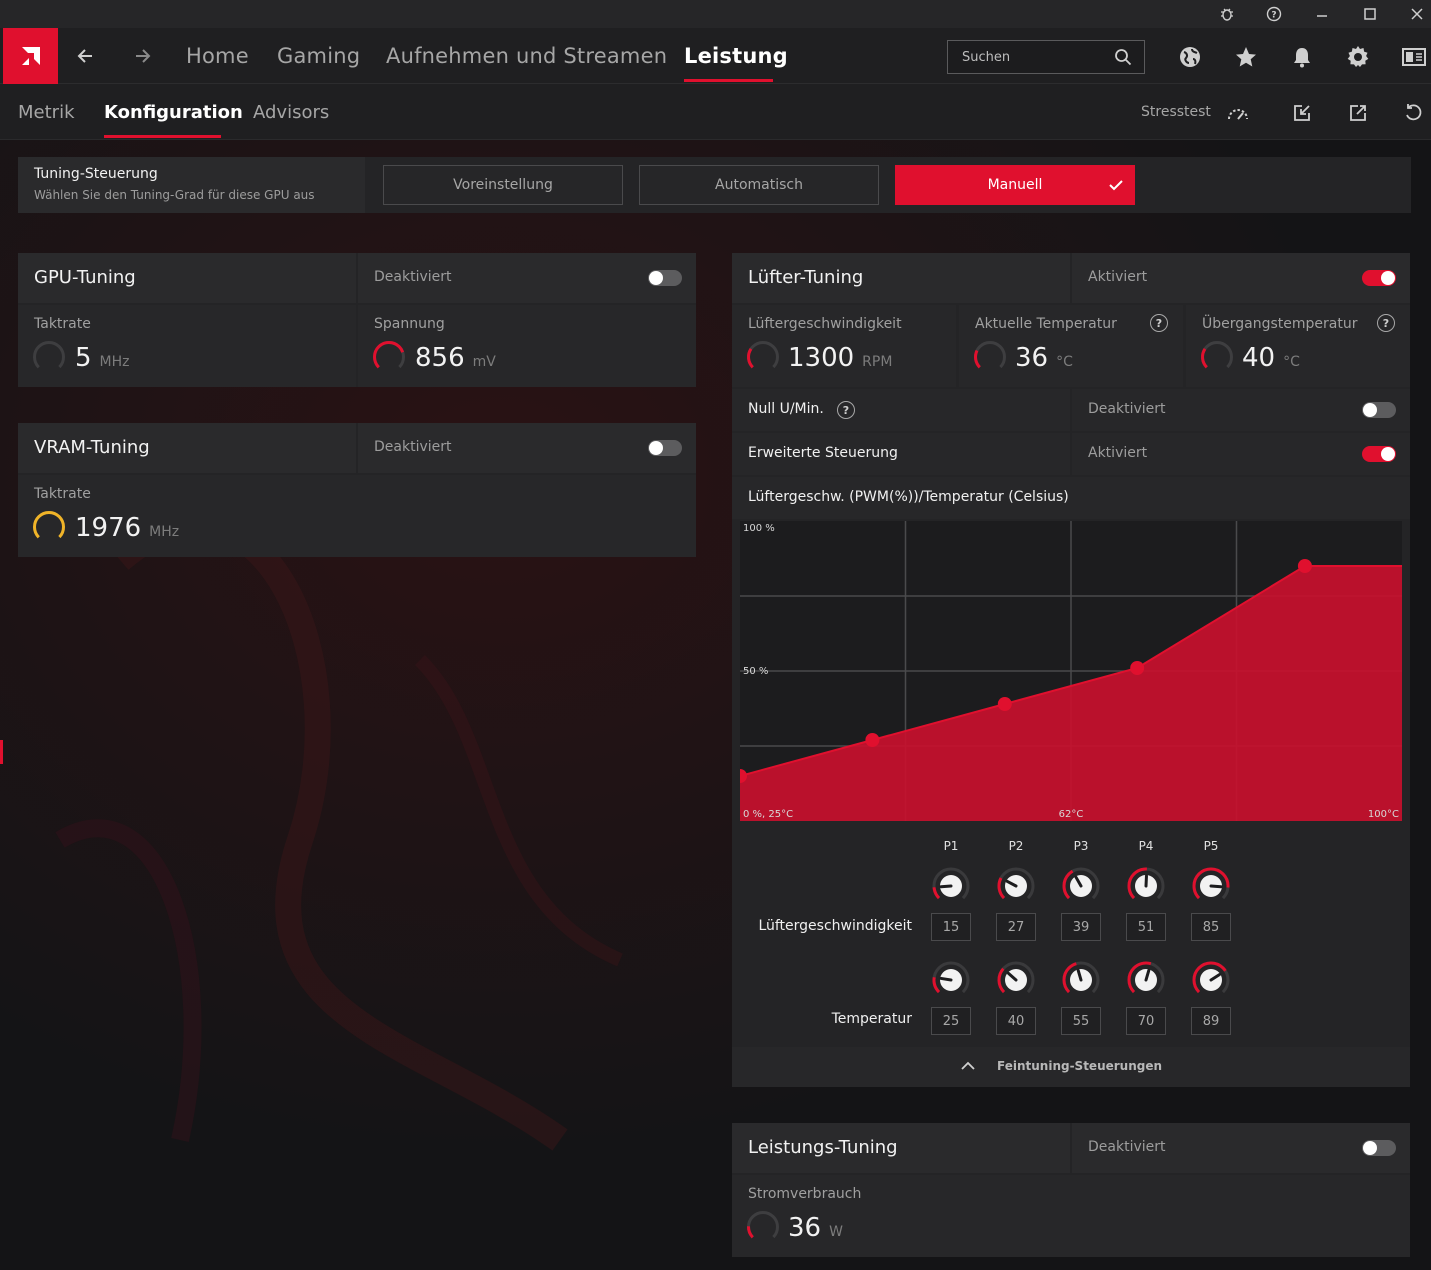  What do you see at coordinates (805, 1194) in the screenshot?
I see `power-usage-label: Stromverbrauch` at bounding box center [805, 1194].